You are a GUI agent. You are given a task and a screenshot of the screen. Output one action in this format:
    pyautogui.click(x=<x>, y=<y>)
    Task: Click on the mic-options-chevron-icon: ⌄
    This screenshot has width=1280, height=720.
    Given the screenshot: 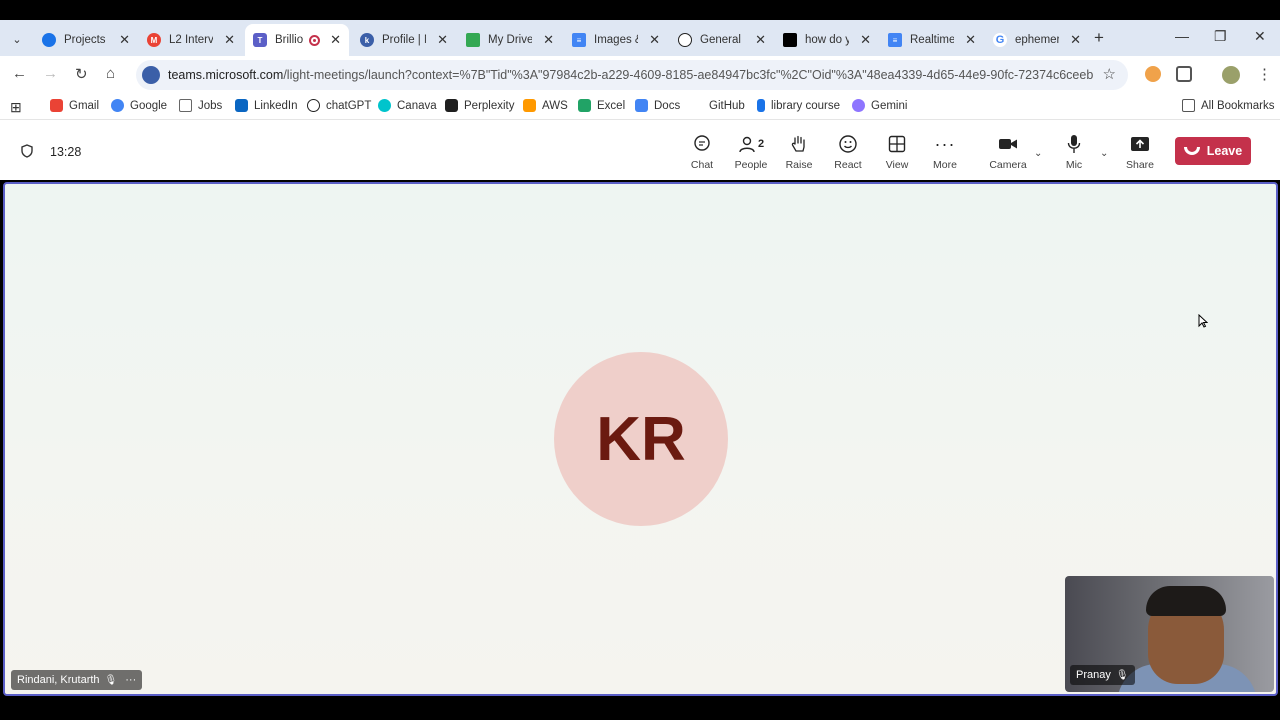 What is the action you would take?
    pyautogui.click(x=1104, y=153)
    